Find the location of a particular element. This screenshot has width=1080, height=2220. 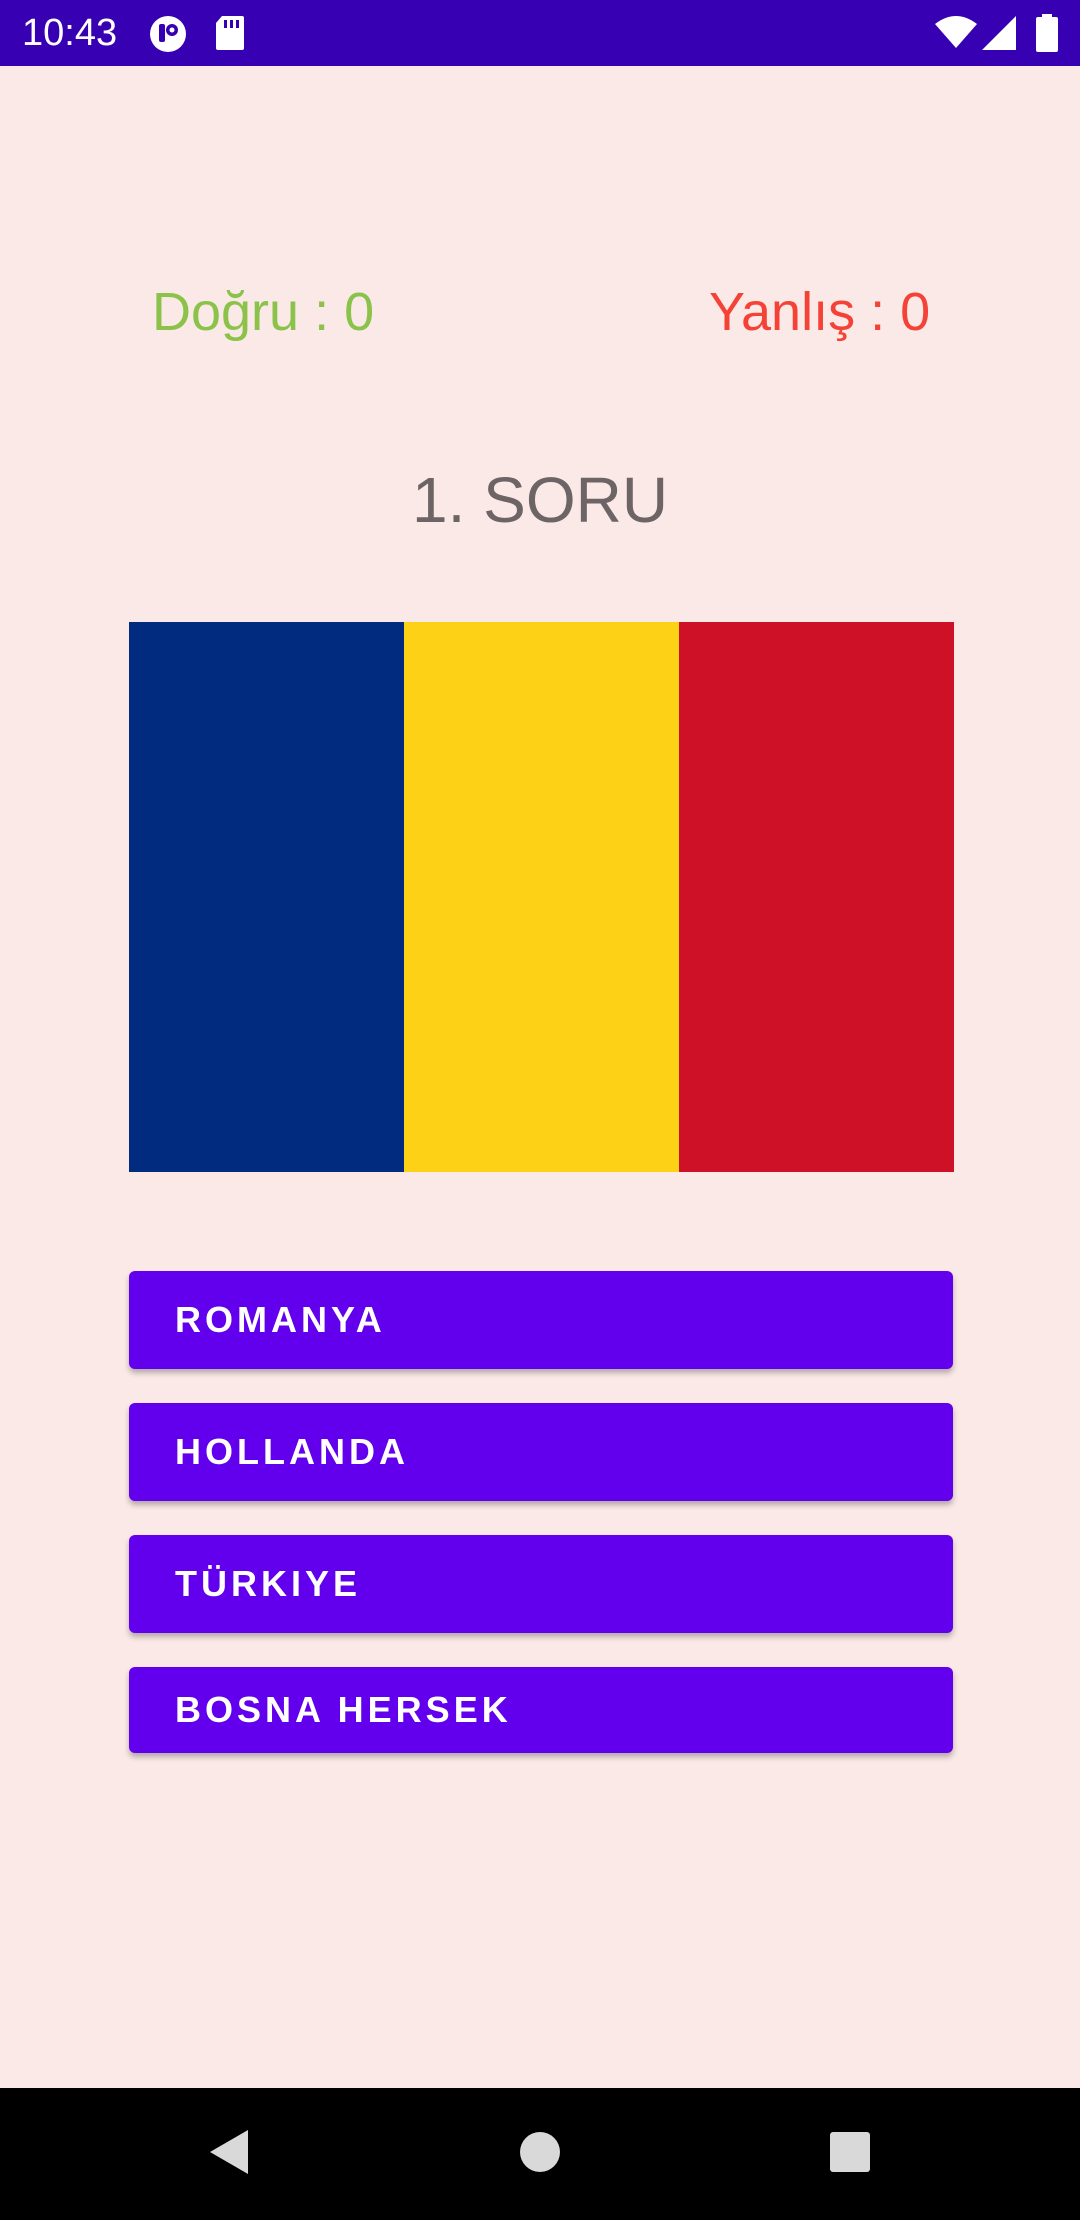

answer-button-turkiye: TÜRKIYE is located at coordinates (541, 1584).